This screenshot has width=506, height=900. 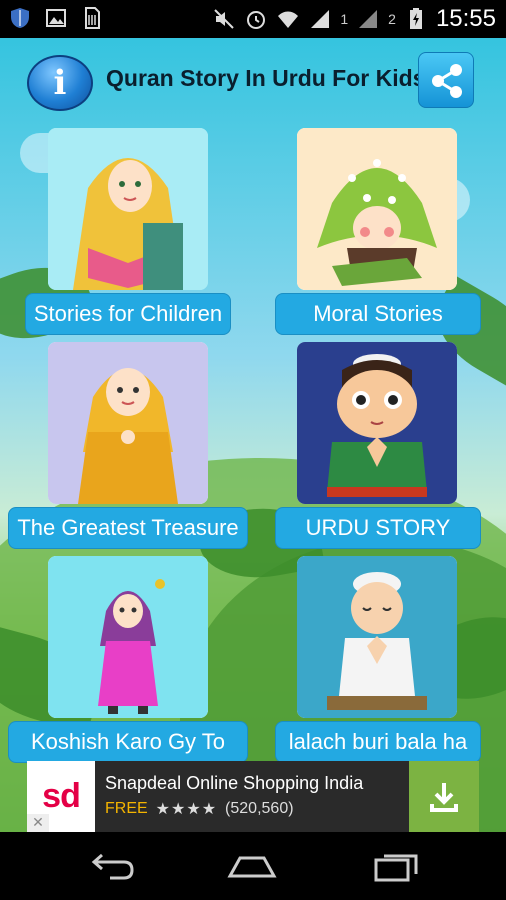 I want to click on ad-rating-stars: ★★★★, so click(x=186, y=809).